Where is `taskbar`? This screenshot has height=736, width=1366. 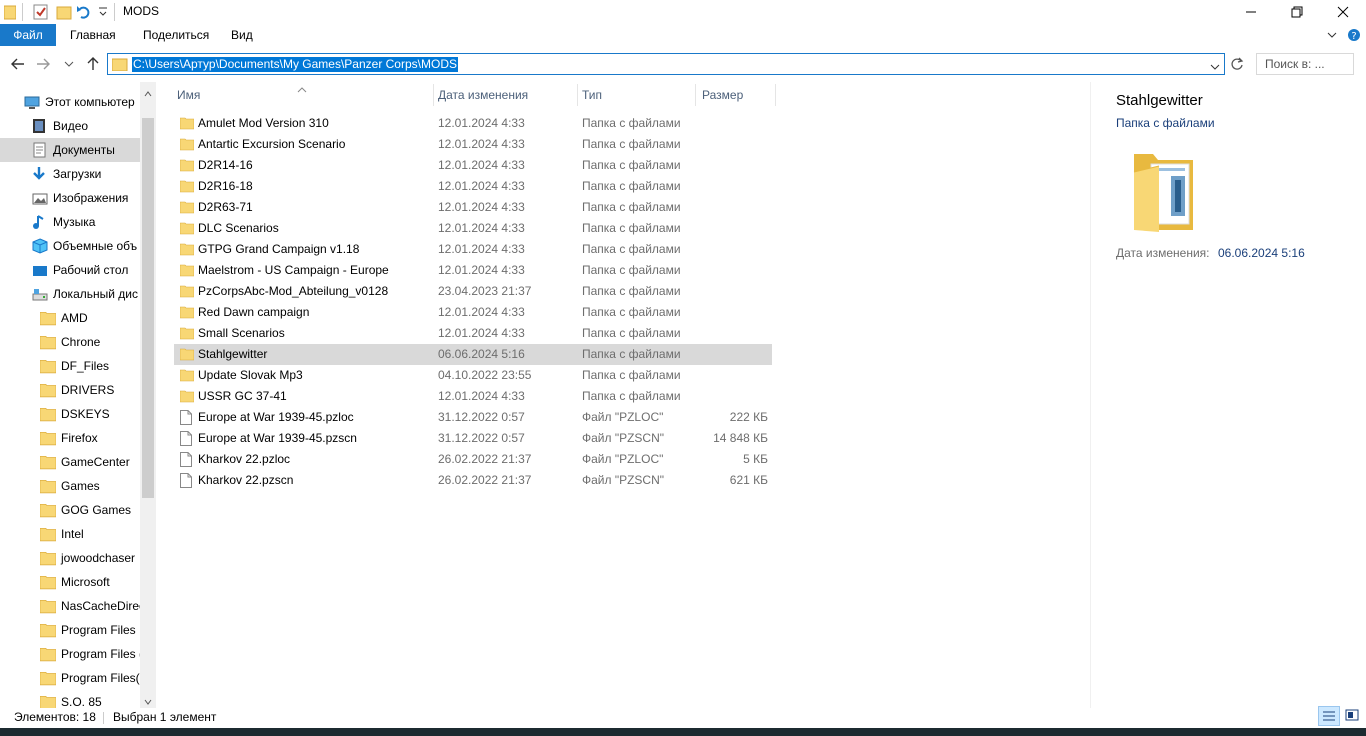
taskbar is located at coordinates (683, 732).